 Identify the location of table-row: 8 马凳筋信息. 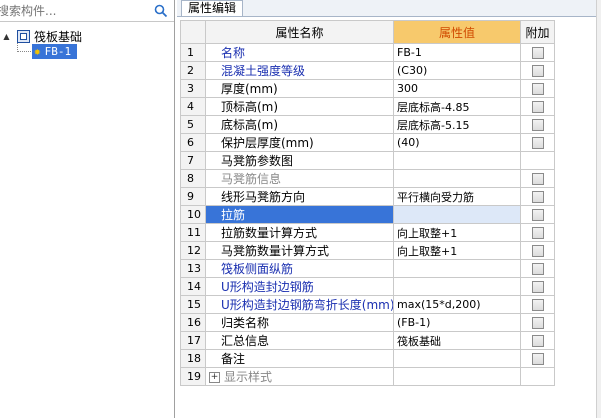
(367, 178).